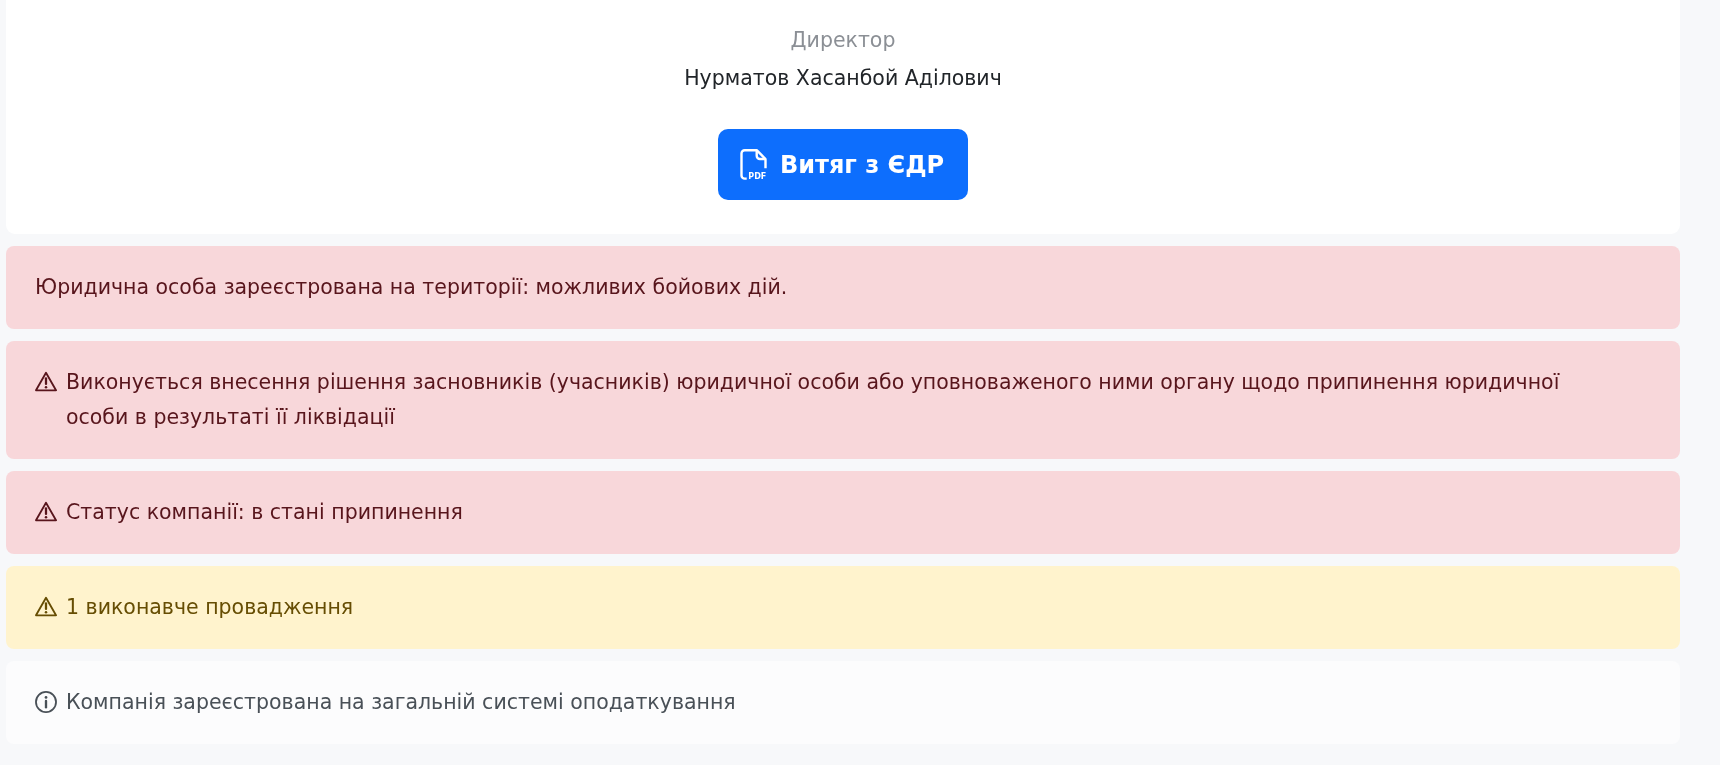 The image size is (1720, 765). What do you see at coordinates (843, 40) in the screenshot?
I see `role-label: Директор` at bounding box center [843, 40].